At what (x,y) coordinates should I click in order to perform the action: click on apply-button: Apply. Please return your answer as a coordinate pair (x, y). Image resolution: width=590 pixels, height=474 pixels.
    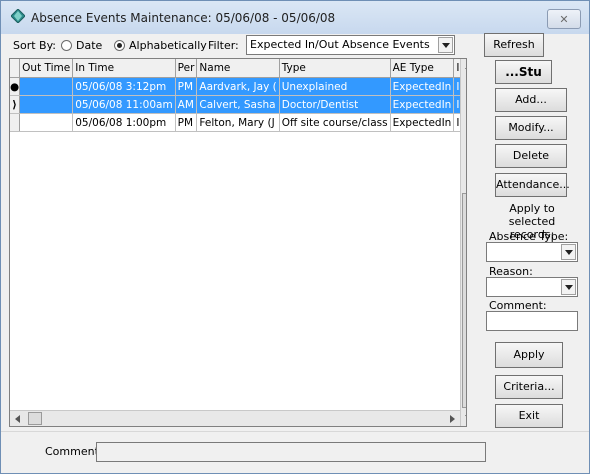
    Looking at the image, I should click on (529, 355).